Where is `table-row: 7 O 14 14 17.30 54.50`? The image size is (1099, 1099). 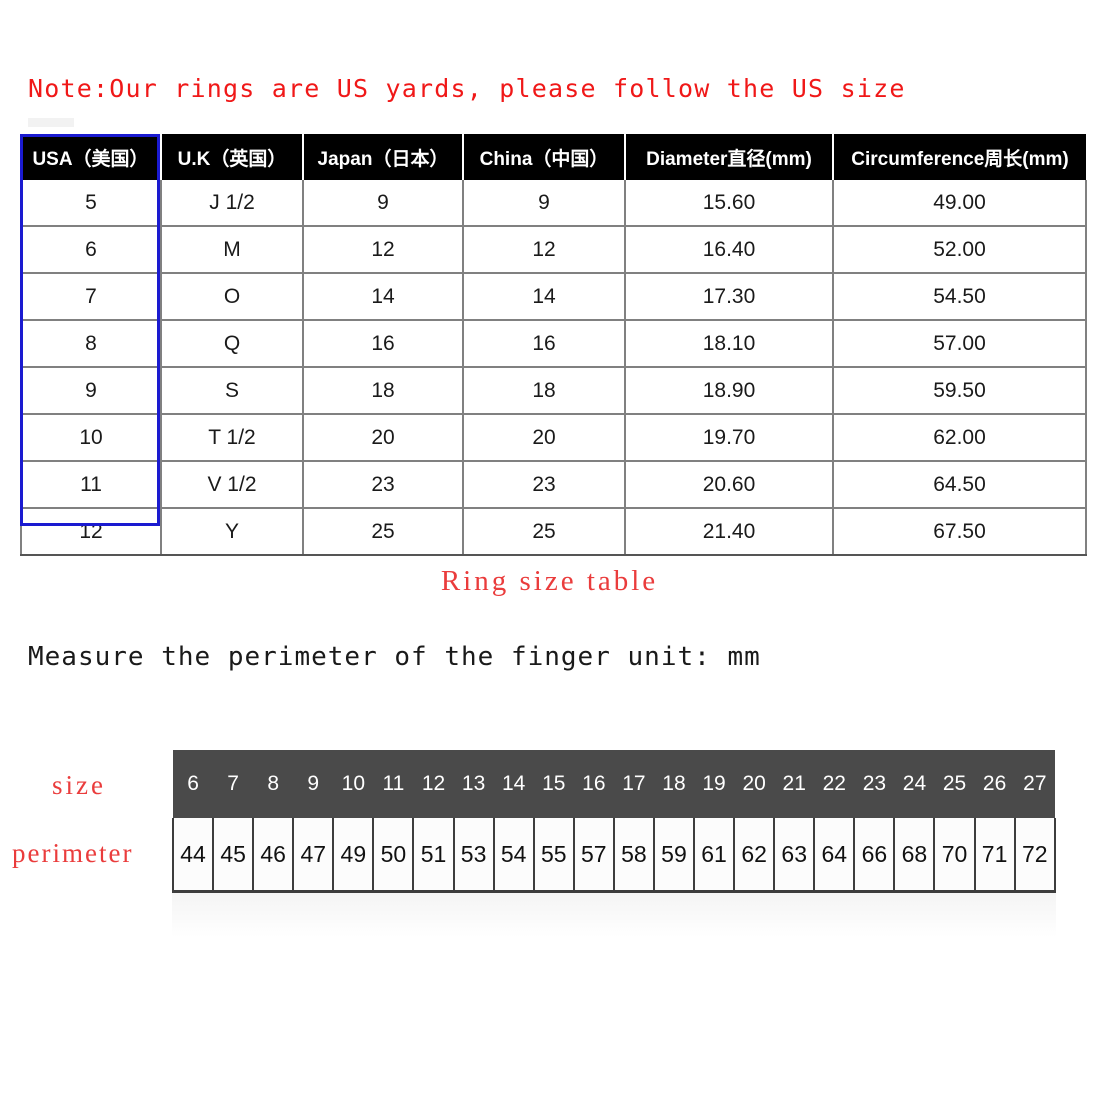 table-row: 7 O 14 14 17.30 54.50 is located at coordinates (553, 297).